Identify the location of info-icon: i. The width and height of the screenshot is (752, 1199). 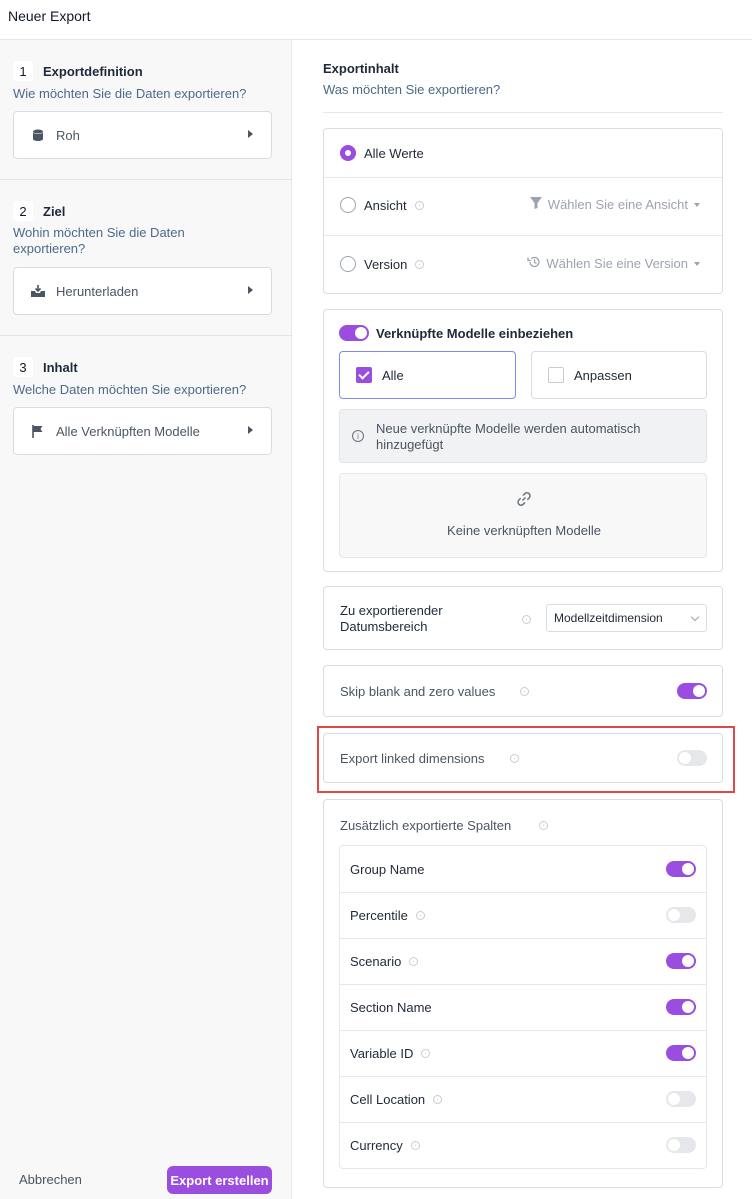
(358, 436).